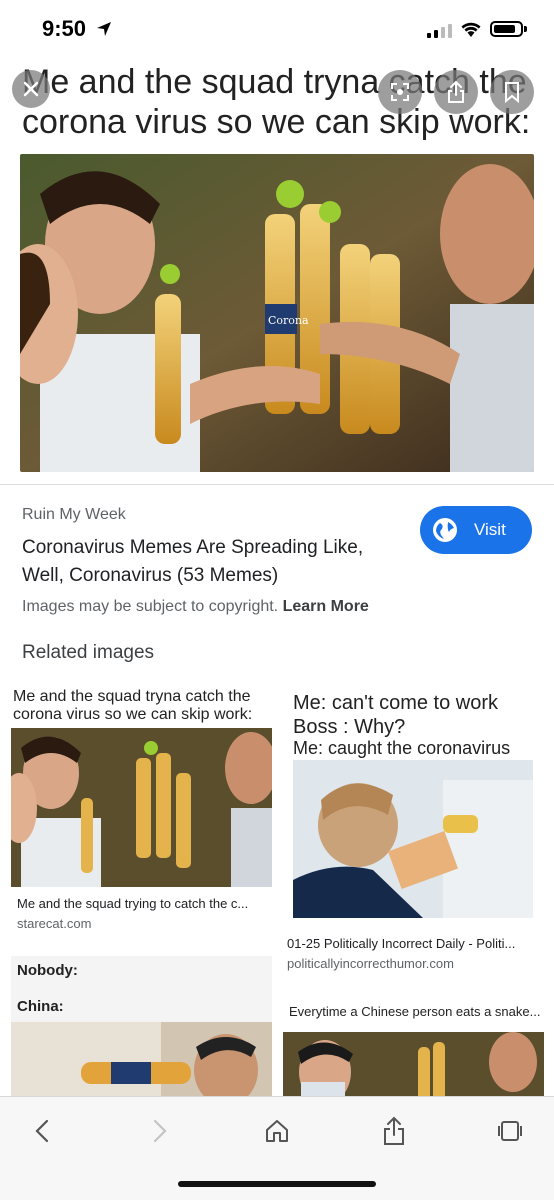 This screenshot has height=1200, width=554. I want to click on forward-icon, so click(160, 1131).